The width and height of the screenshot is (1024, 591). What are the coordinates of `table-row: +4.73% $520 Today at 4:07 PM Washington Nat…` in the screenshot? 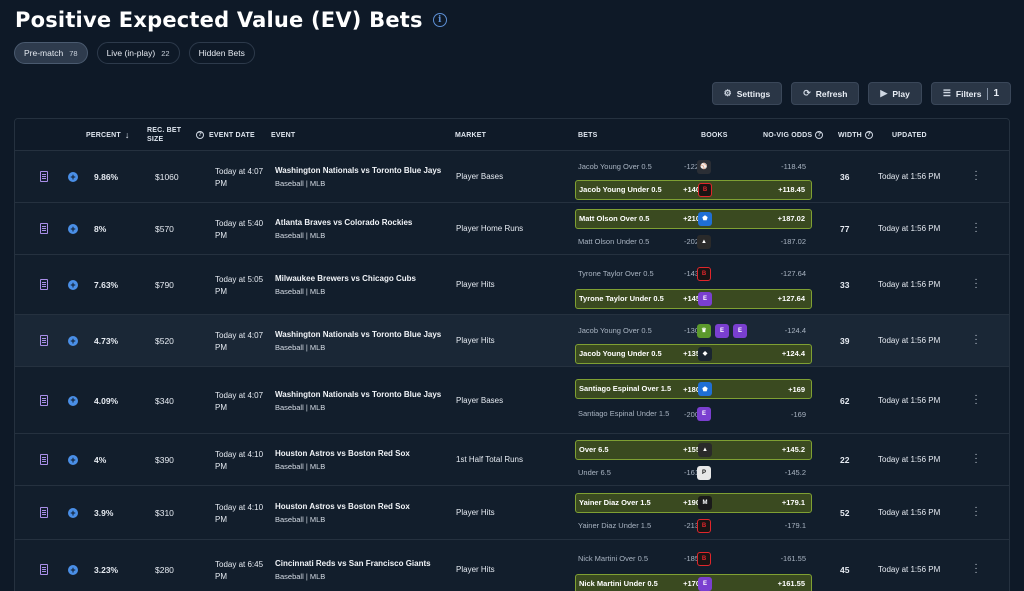 It's located at (512, 341).